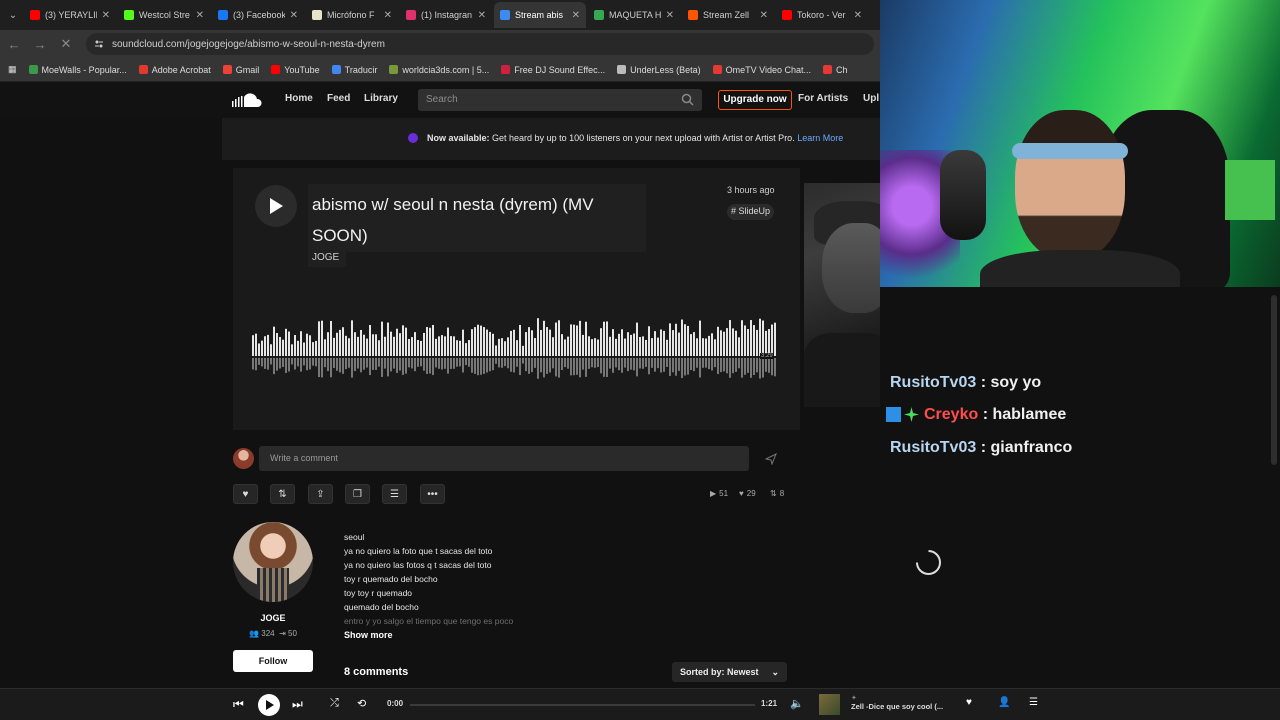 The width and height of the screenshot is (1280, 720). I want to click on play-button, so click(276, 206).